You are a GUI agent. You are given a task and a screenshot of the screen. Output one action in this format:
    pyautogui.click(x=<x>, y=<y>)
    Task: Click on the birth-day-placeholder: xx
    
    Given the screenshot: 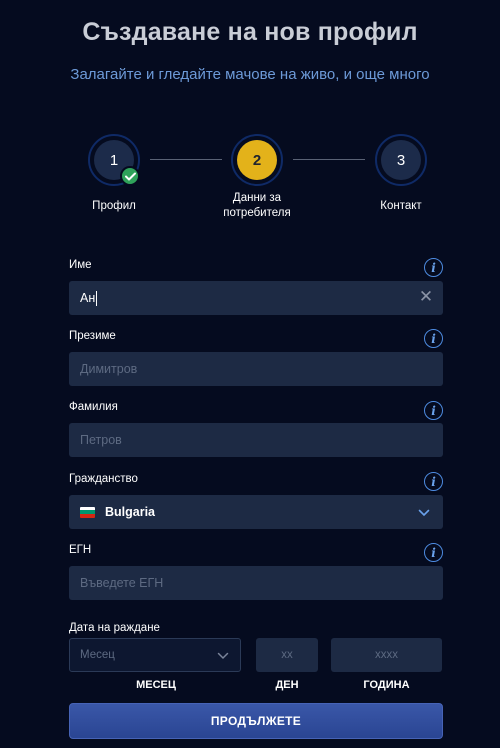 What is the action you would take?
    pyautogui.click(x=287, y=655)
    